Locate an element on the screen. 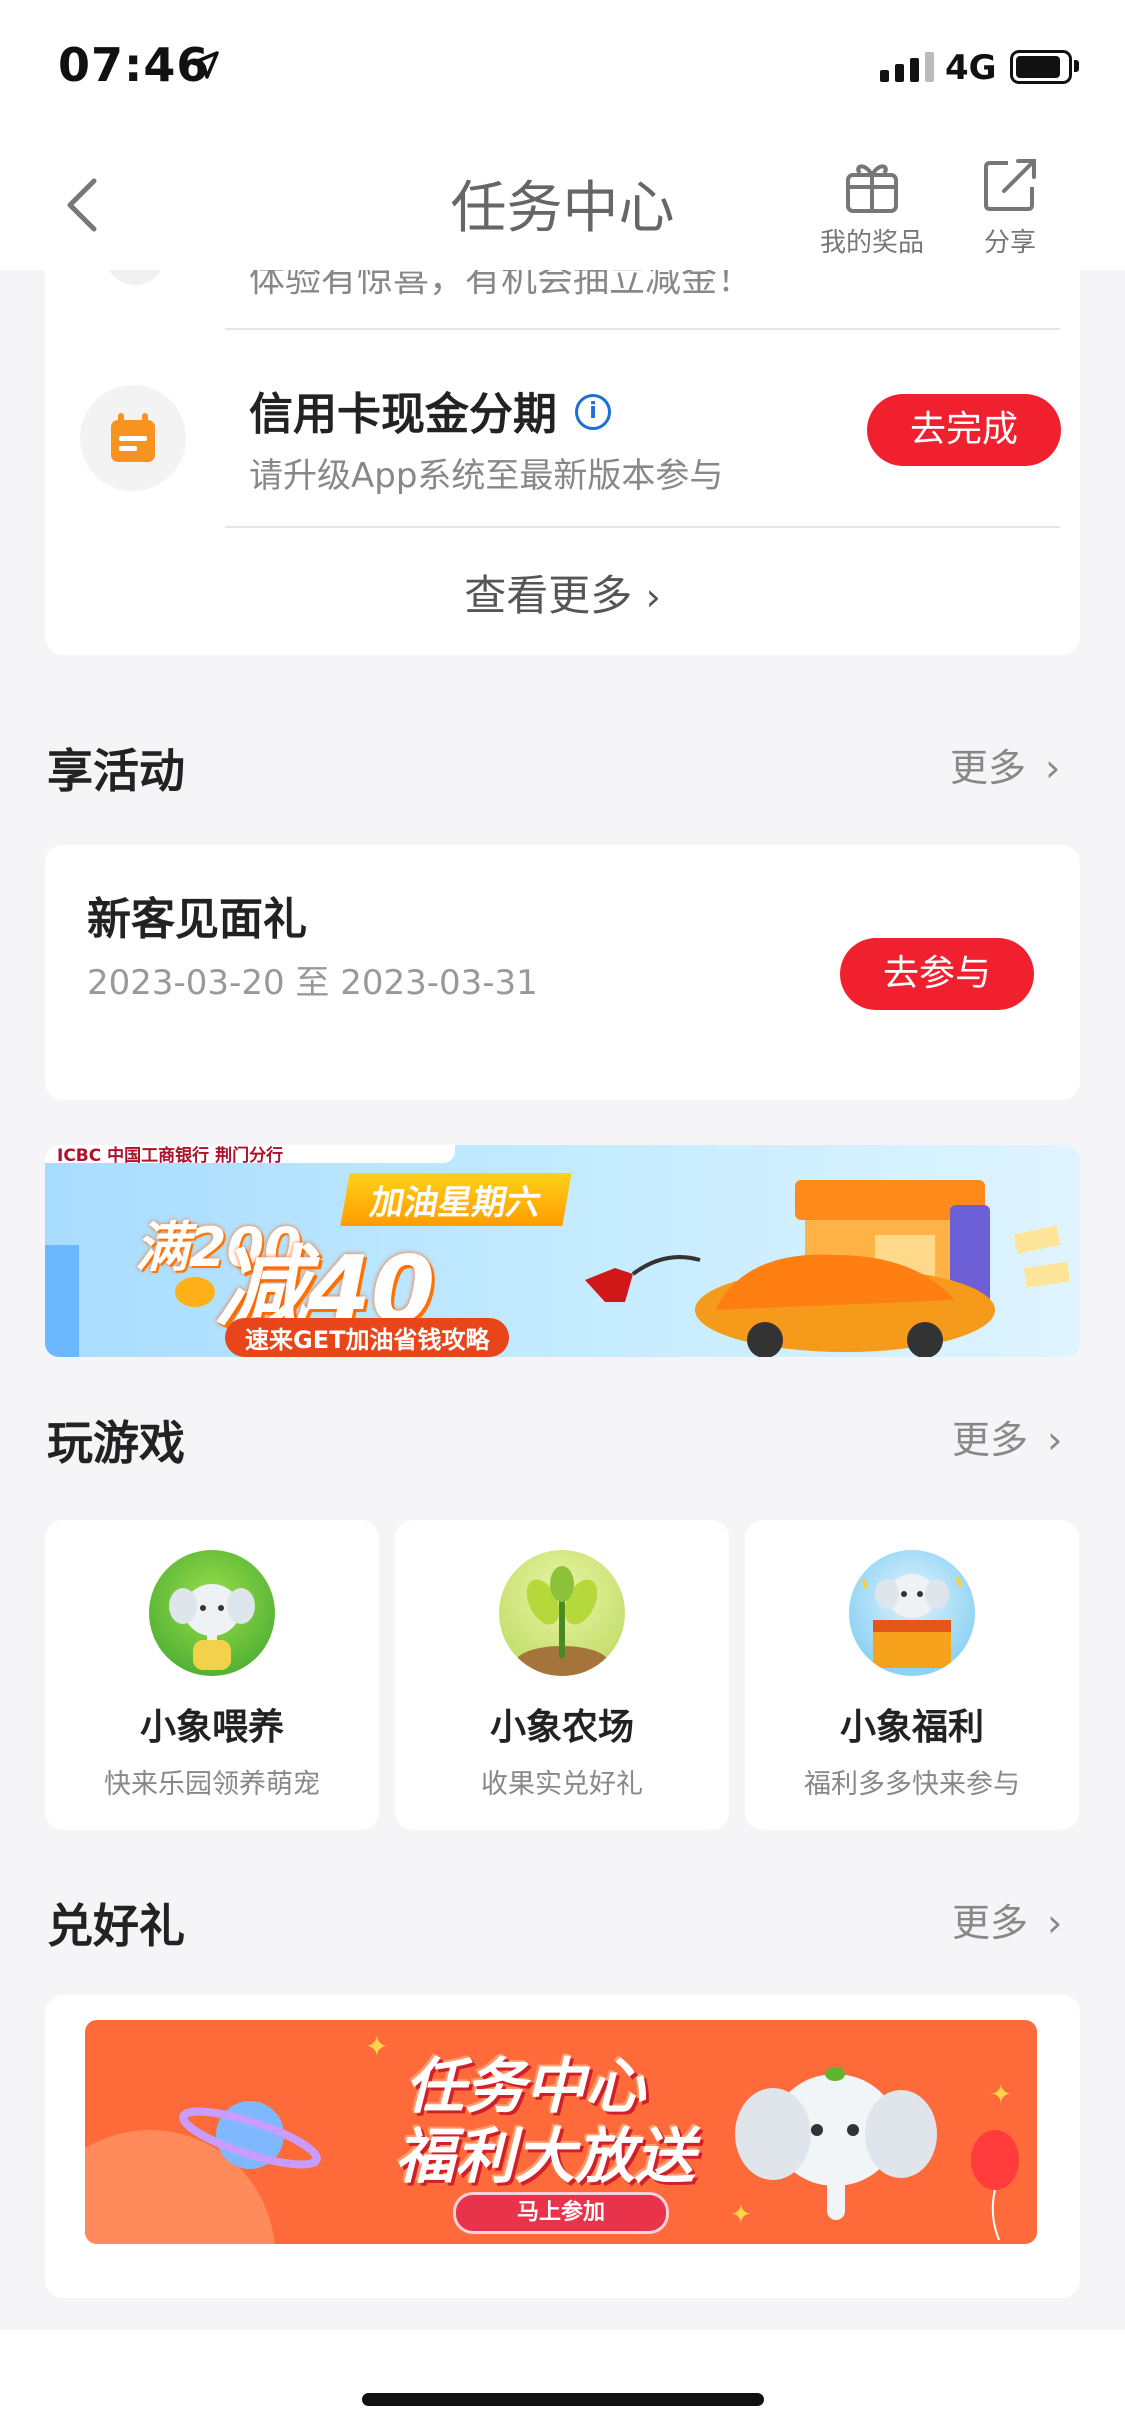 This screenshot has width=1125, height=2436. building-shape is located at coordinates (62, 1301).